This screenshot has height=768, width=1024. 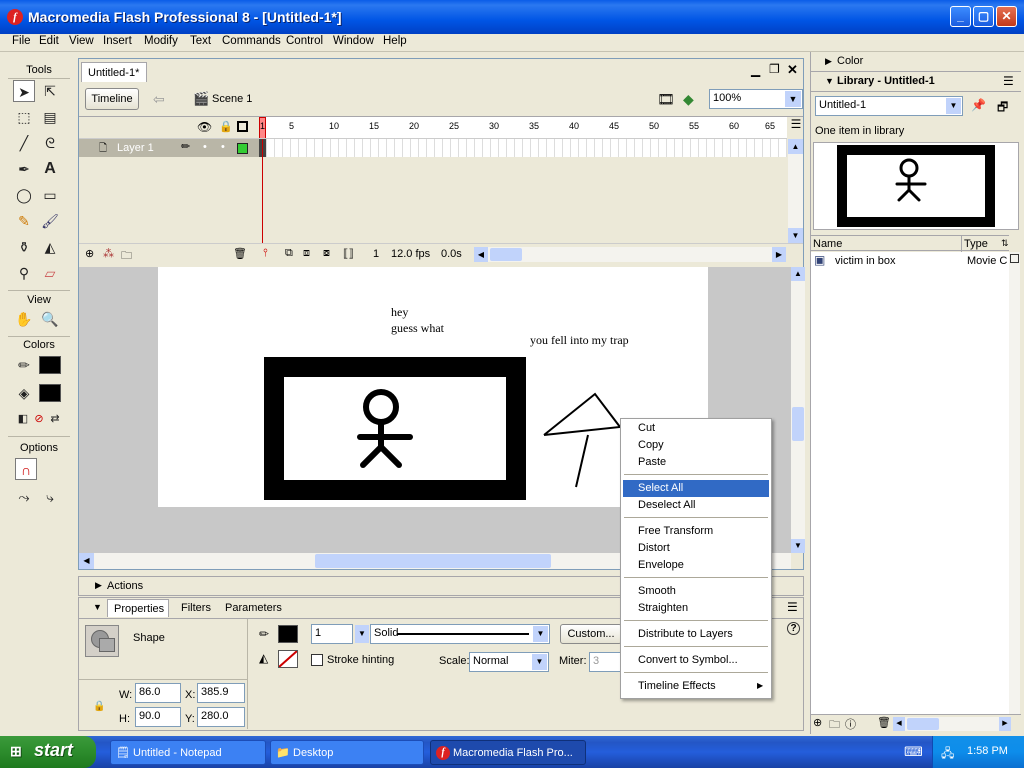 What do you see at coordinates (126, 256) in the screenshot?
I see `insert-folder-icon: 🗀` at bounding box center [126, 256].